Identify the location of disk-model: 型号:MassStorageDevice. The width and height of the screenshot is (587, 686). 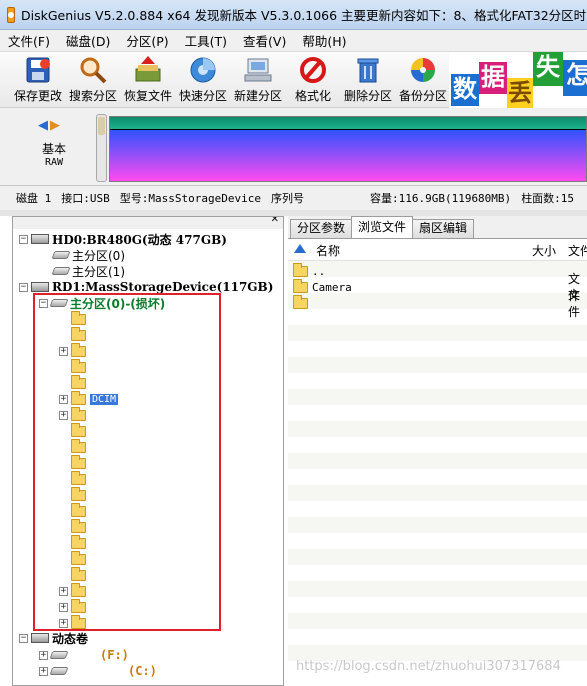
(190, 198).